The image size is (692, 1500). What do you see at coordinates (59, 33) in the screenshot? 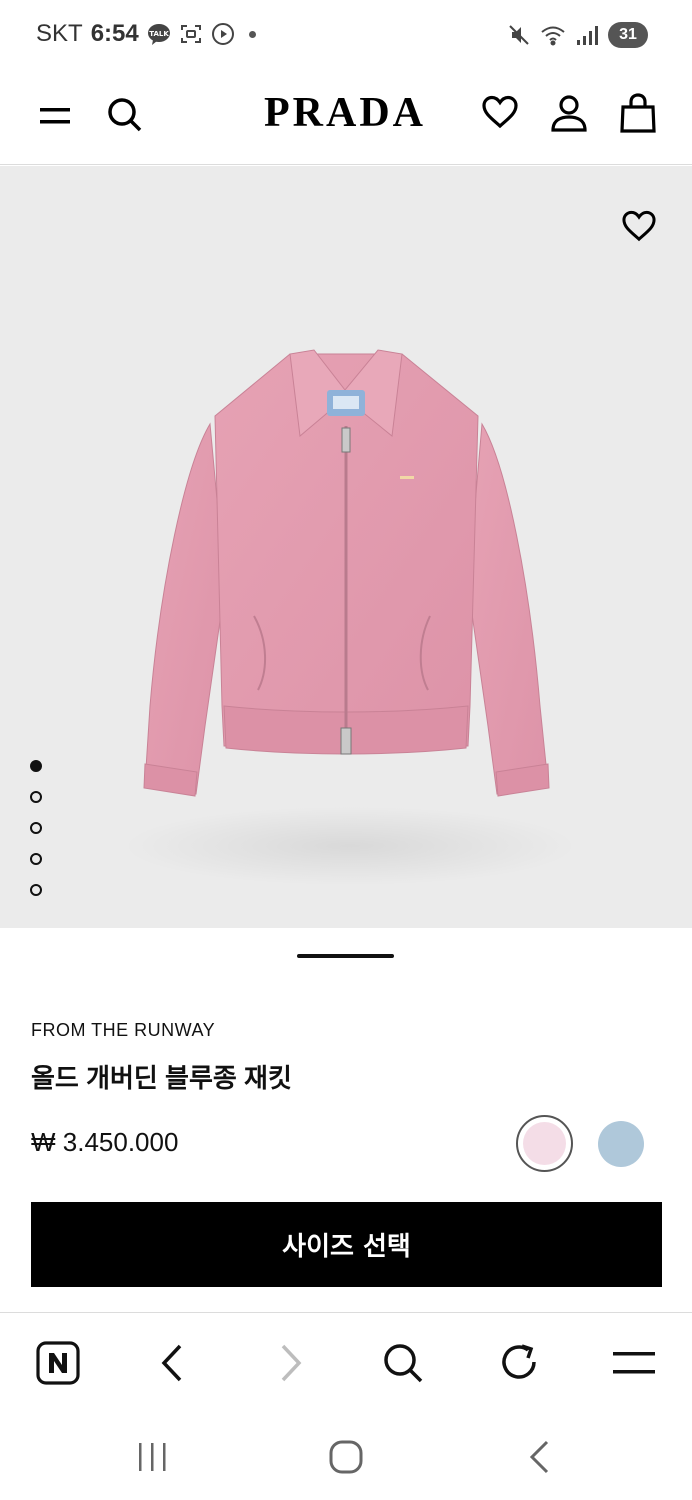
I see `carrier-label: SKT` at bounding box center [59, 33].